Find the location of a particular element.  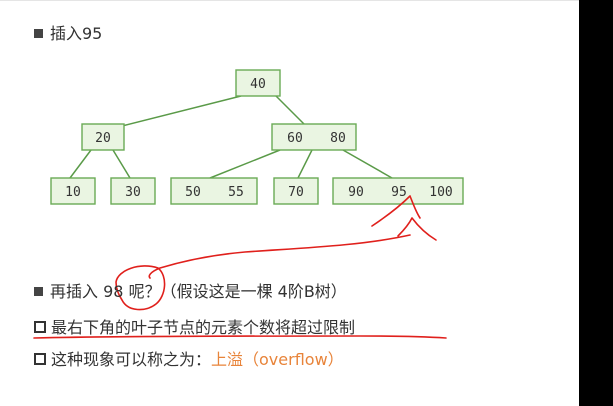

key-55: 55 is located at coordinates (236, 192).